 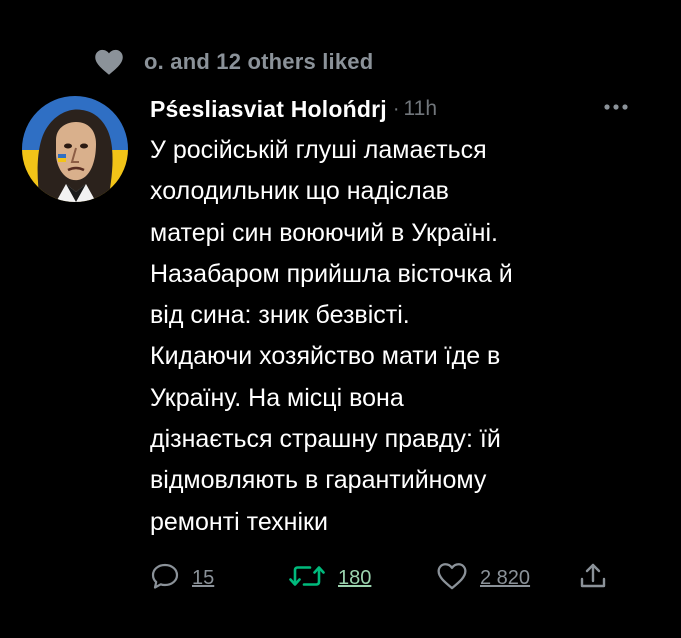 I want to click on post-text-line: ремонті техніки, so click(x=239, y=521).